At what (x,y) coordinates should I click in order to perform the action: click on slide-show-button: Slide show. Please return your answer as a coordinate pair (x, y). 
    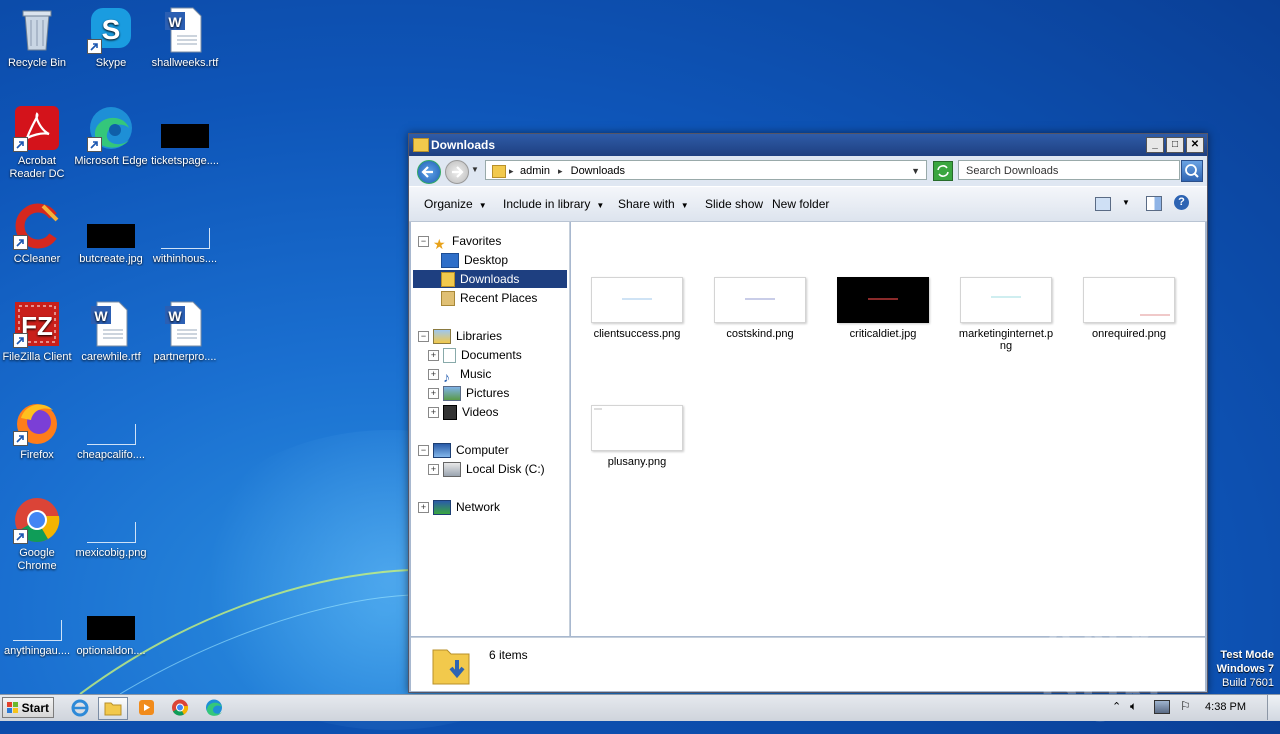
    Looking at the image, I should click on (734, 204).